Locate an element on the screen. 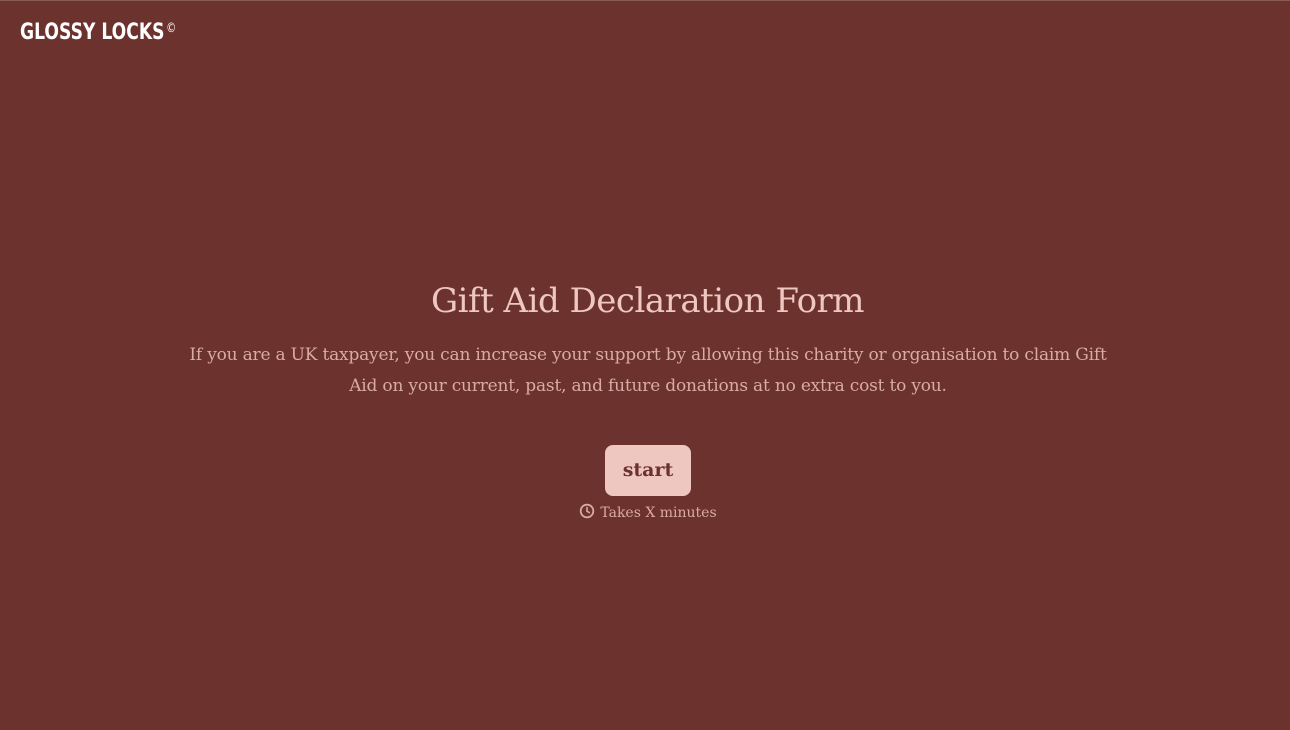 The image size is (1290, 730). clock-icon is located at coordinates (587, 511).